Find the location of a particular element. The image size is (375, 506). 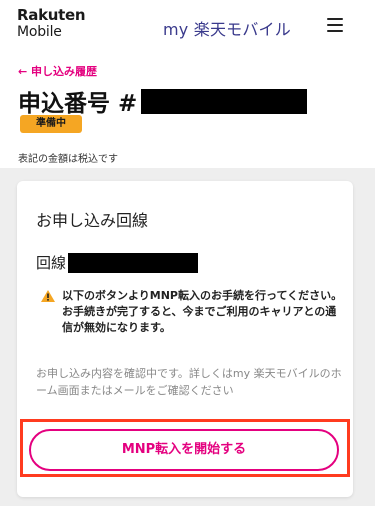

header-title: my 楽天モバイル is located at coordinates (227, 28).